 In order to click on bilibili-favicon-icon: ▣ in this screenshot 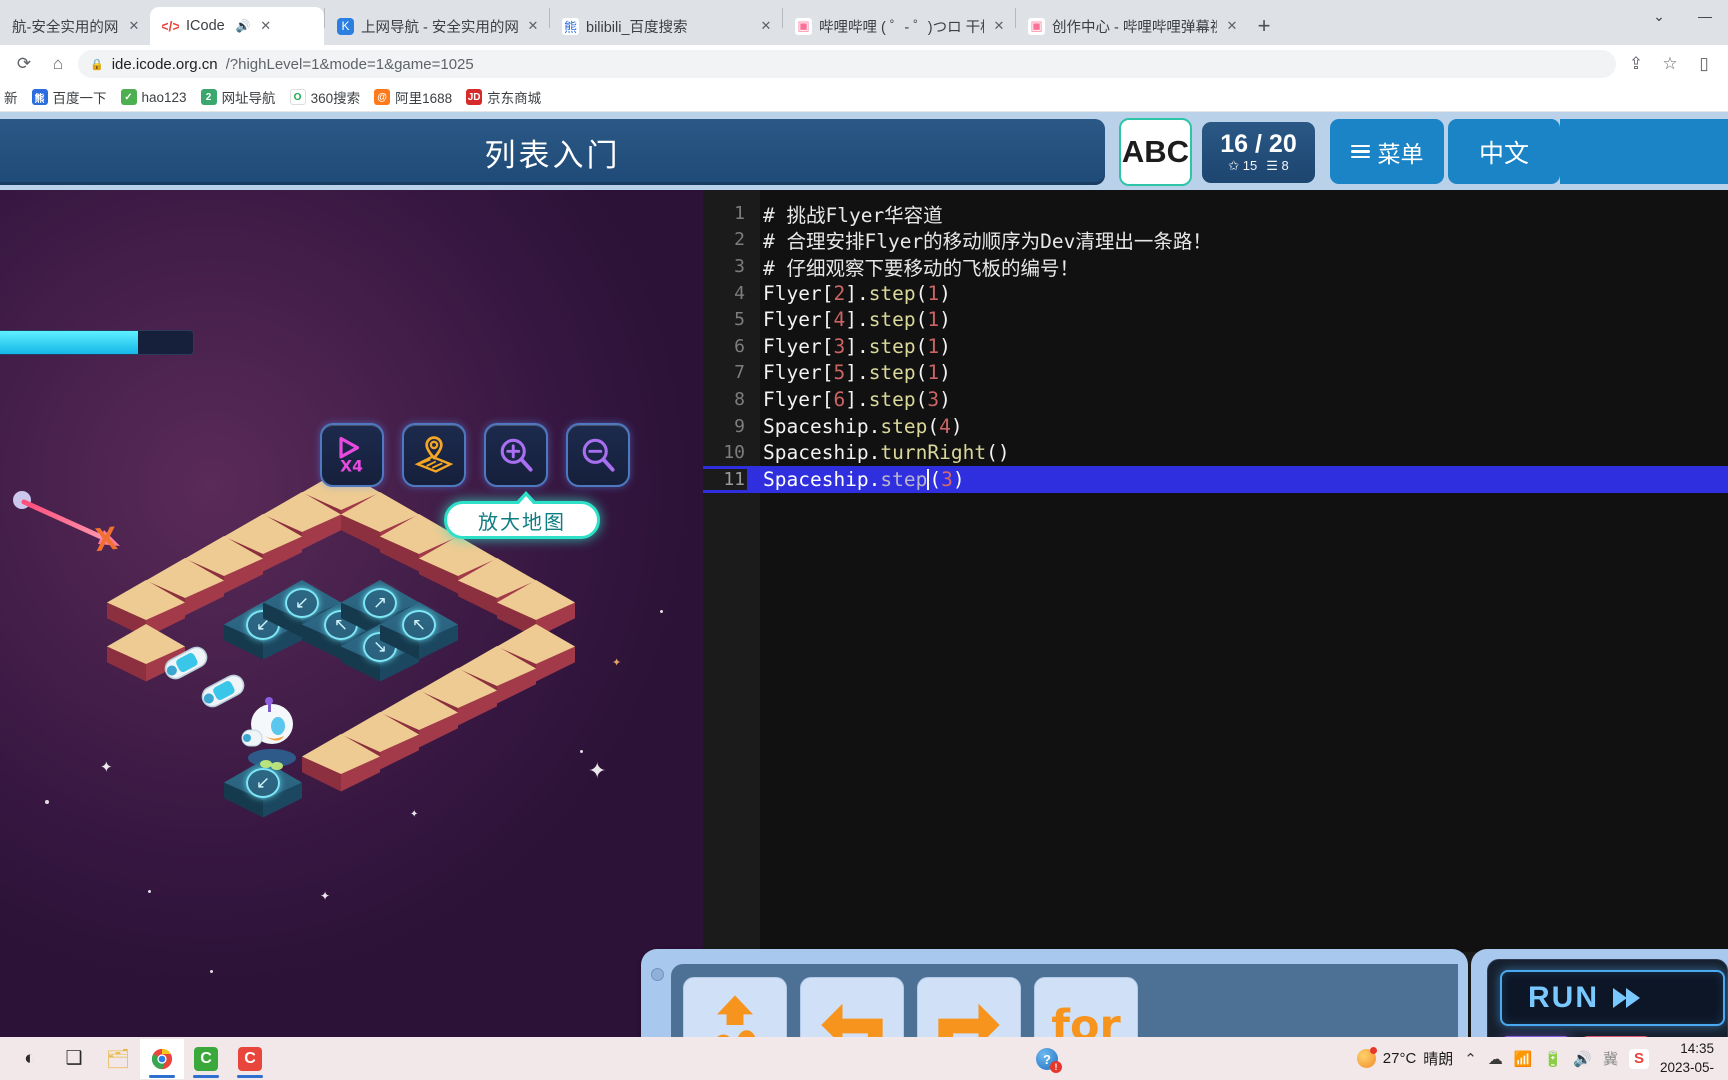, I will do `click(1036, 26)`.